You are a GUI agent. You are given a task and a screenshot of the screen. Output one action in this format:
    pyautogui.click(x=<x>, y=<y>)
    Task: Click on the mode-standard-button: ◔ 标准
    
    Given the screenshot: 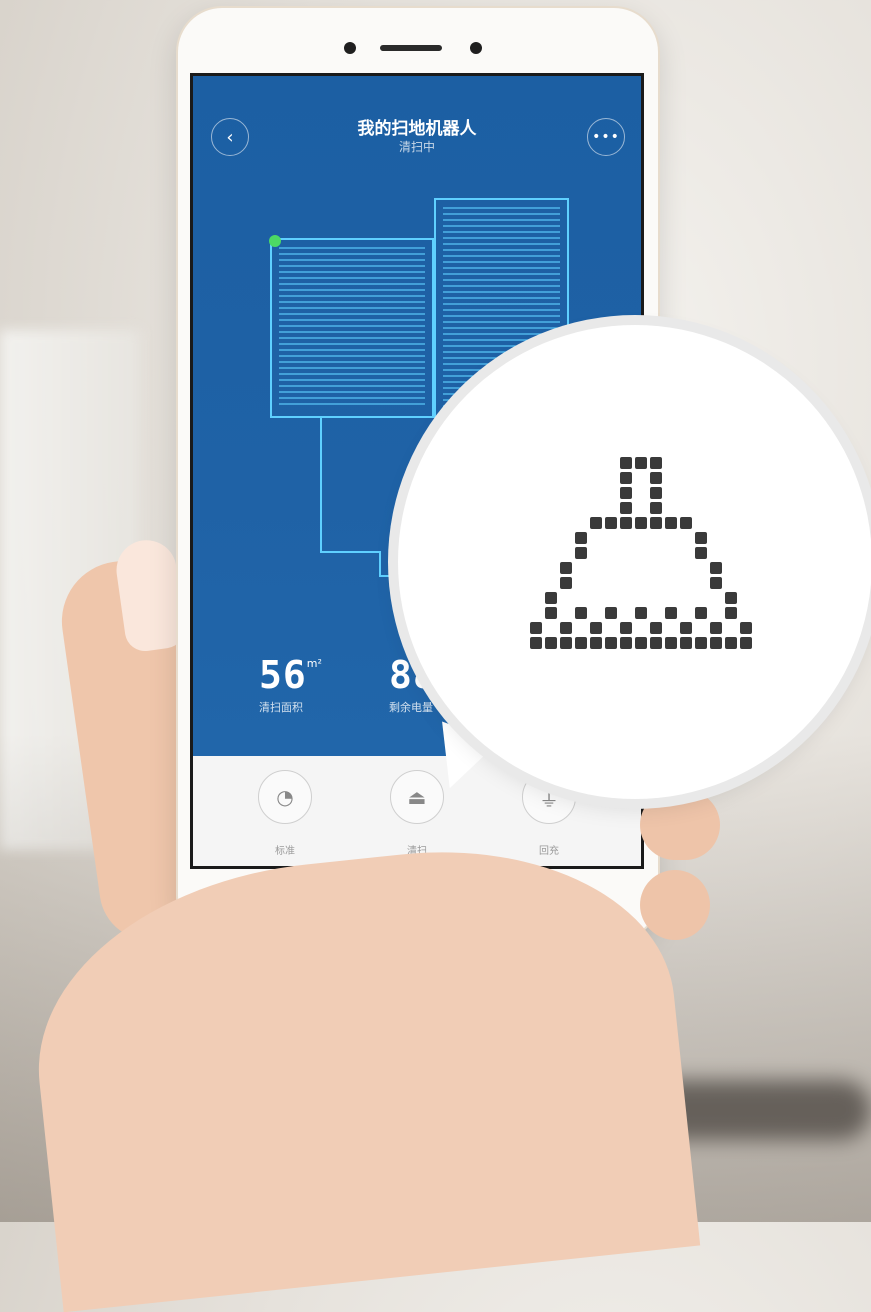 What is the action you would take?
    pyautogui.click(x=285, y=813)
    